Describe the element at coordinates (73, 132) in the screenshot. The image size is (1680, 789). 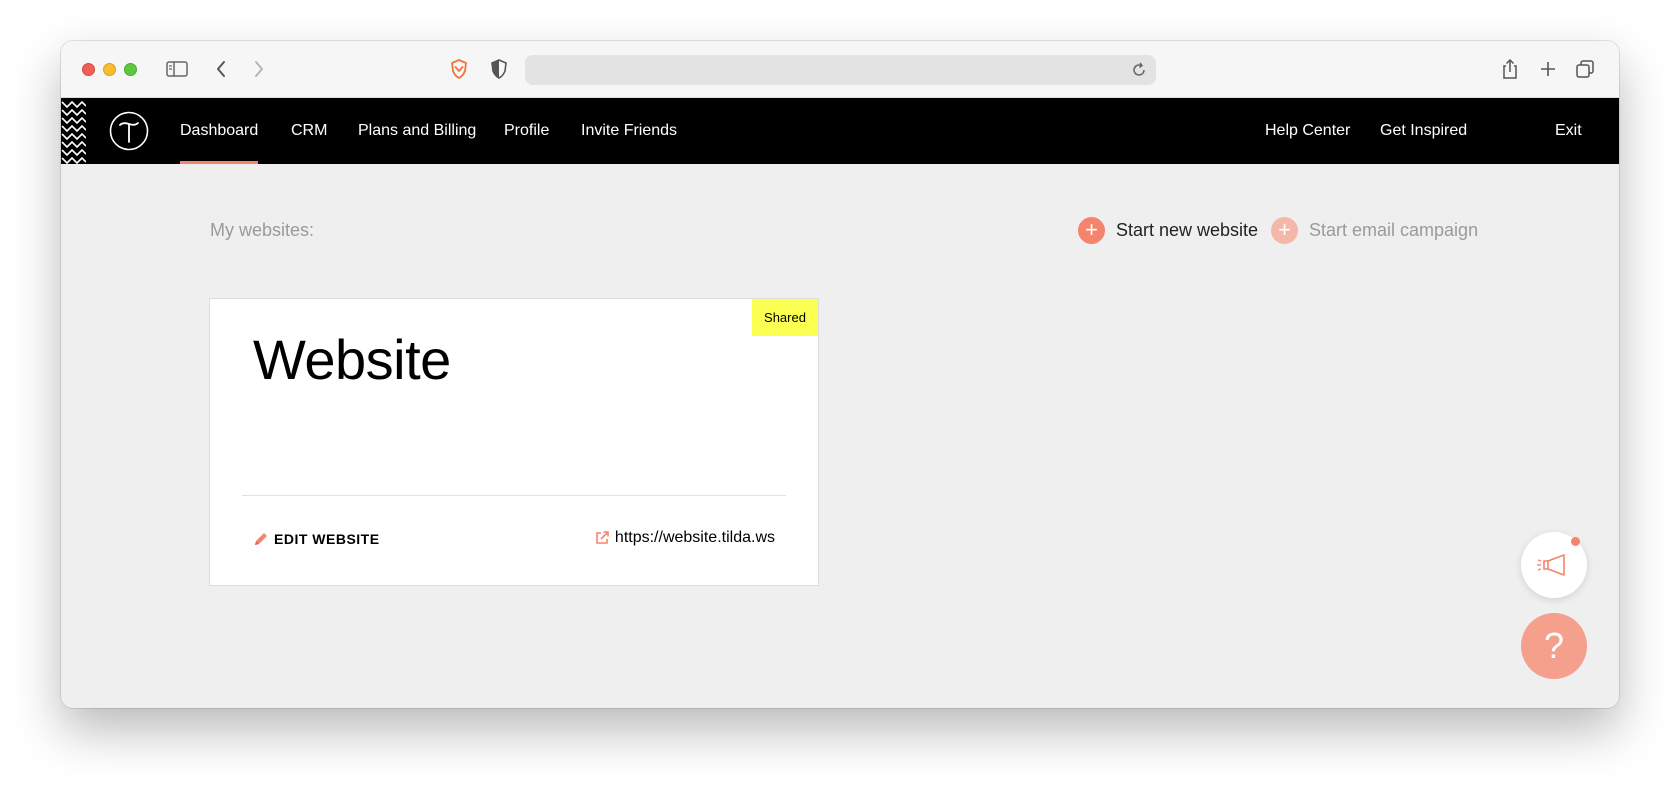
I see `zigzag-pattern` at that location.